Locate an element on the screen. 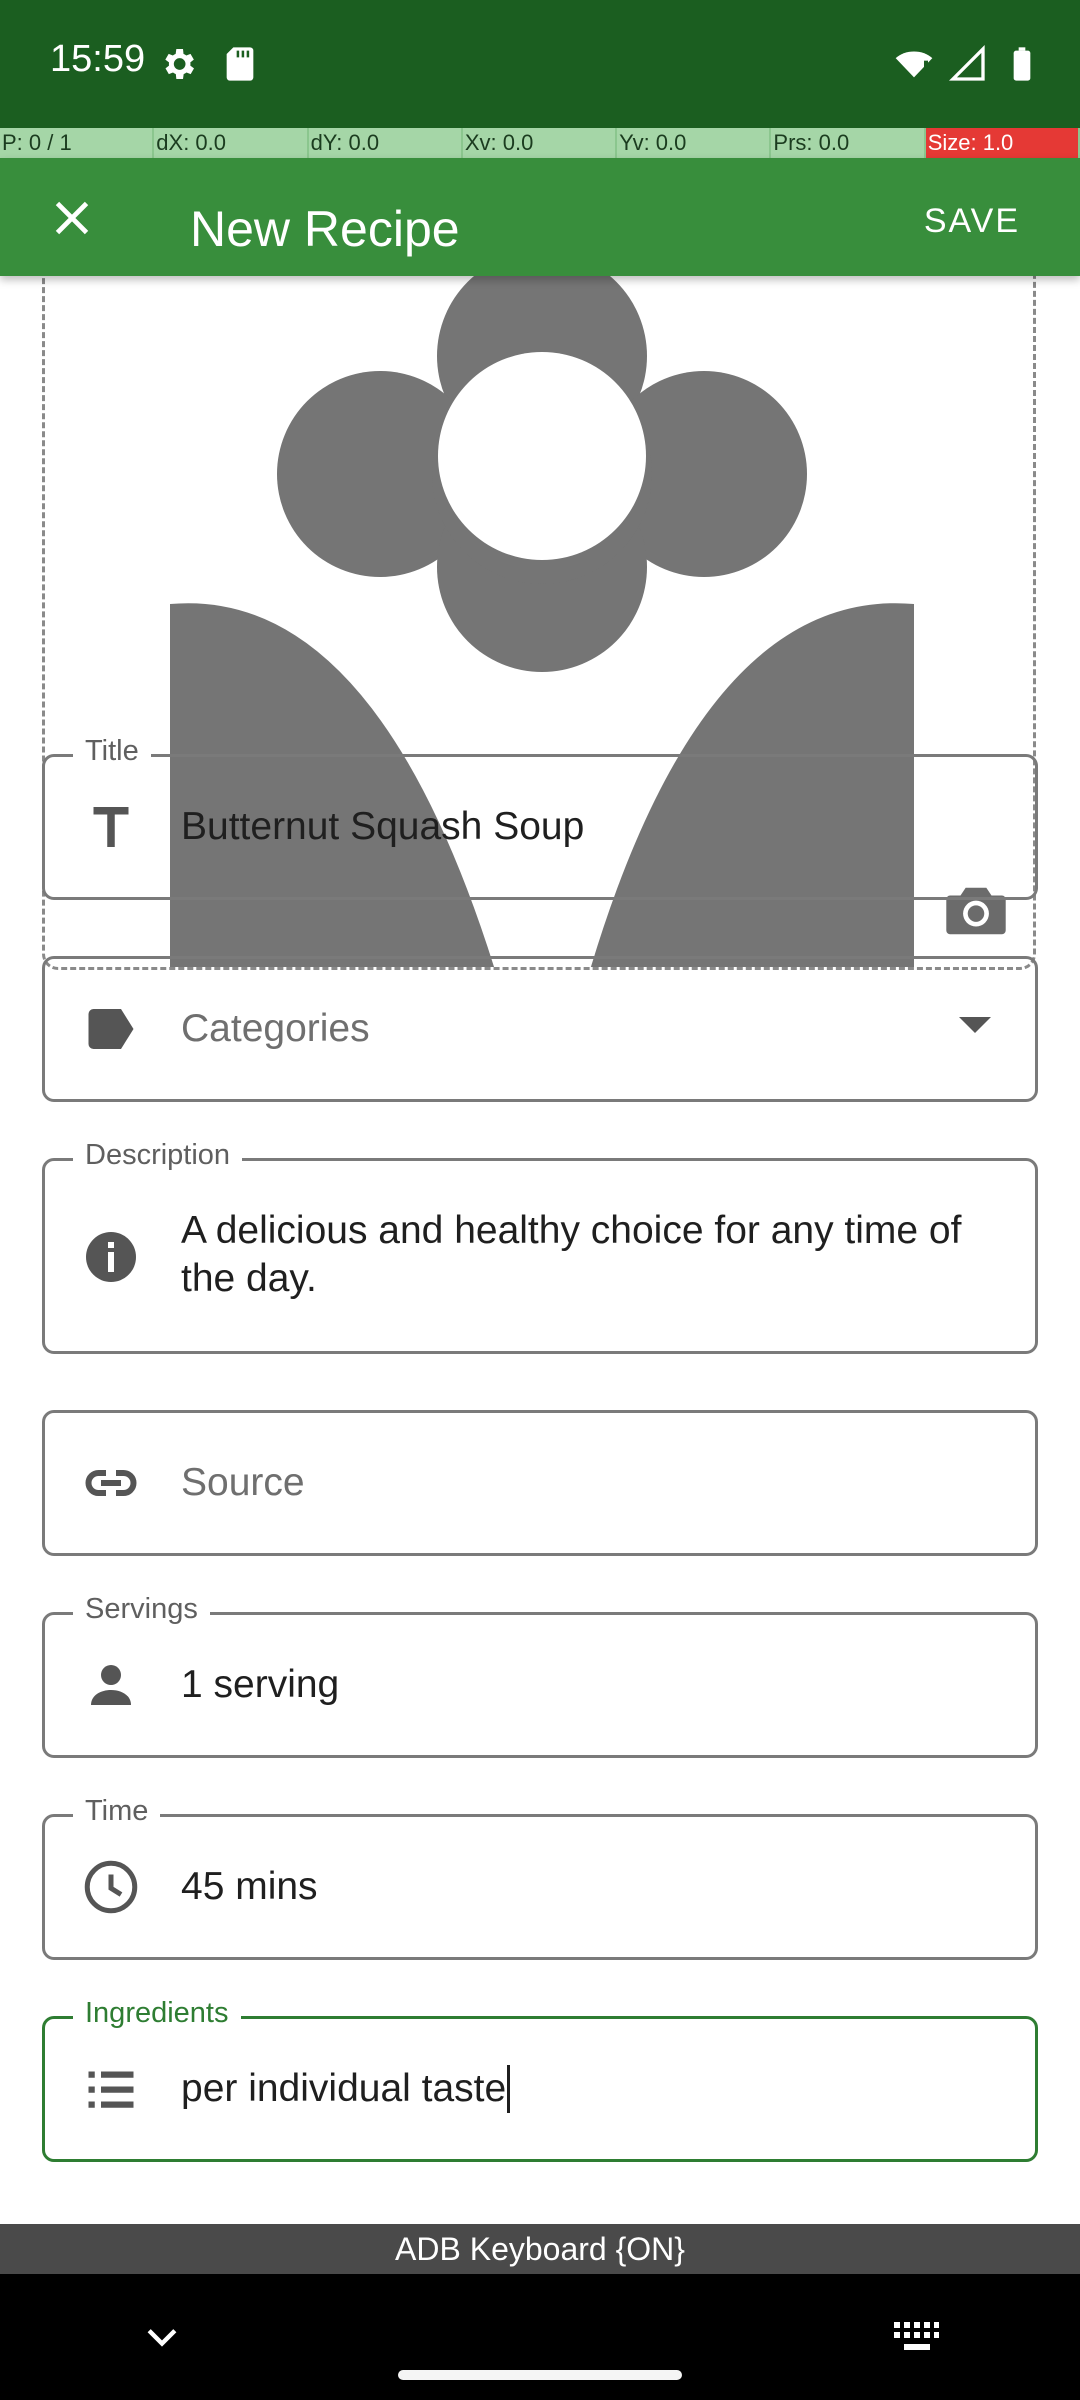 The image size is (1080, 2400). text-cursor is located at coordinates (509, 2089).